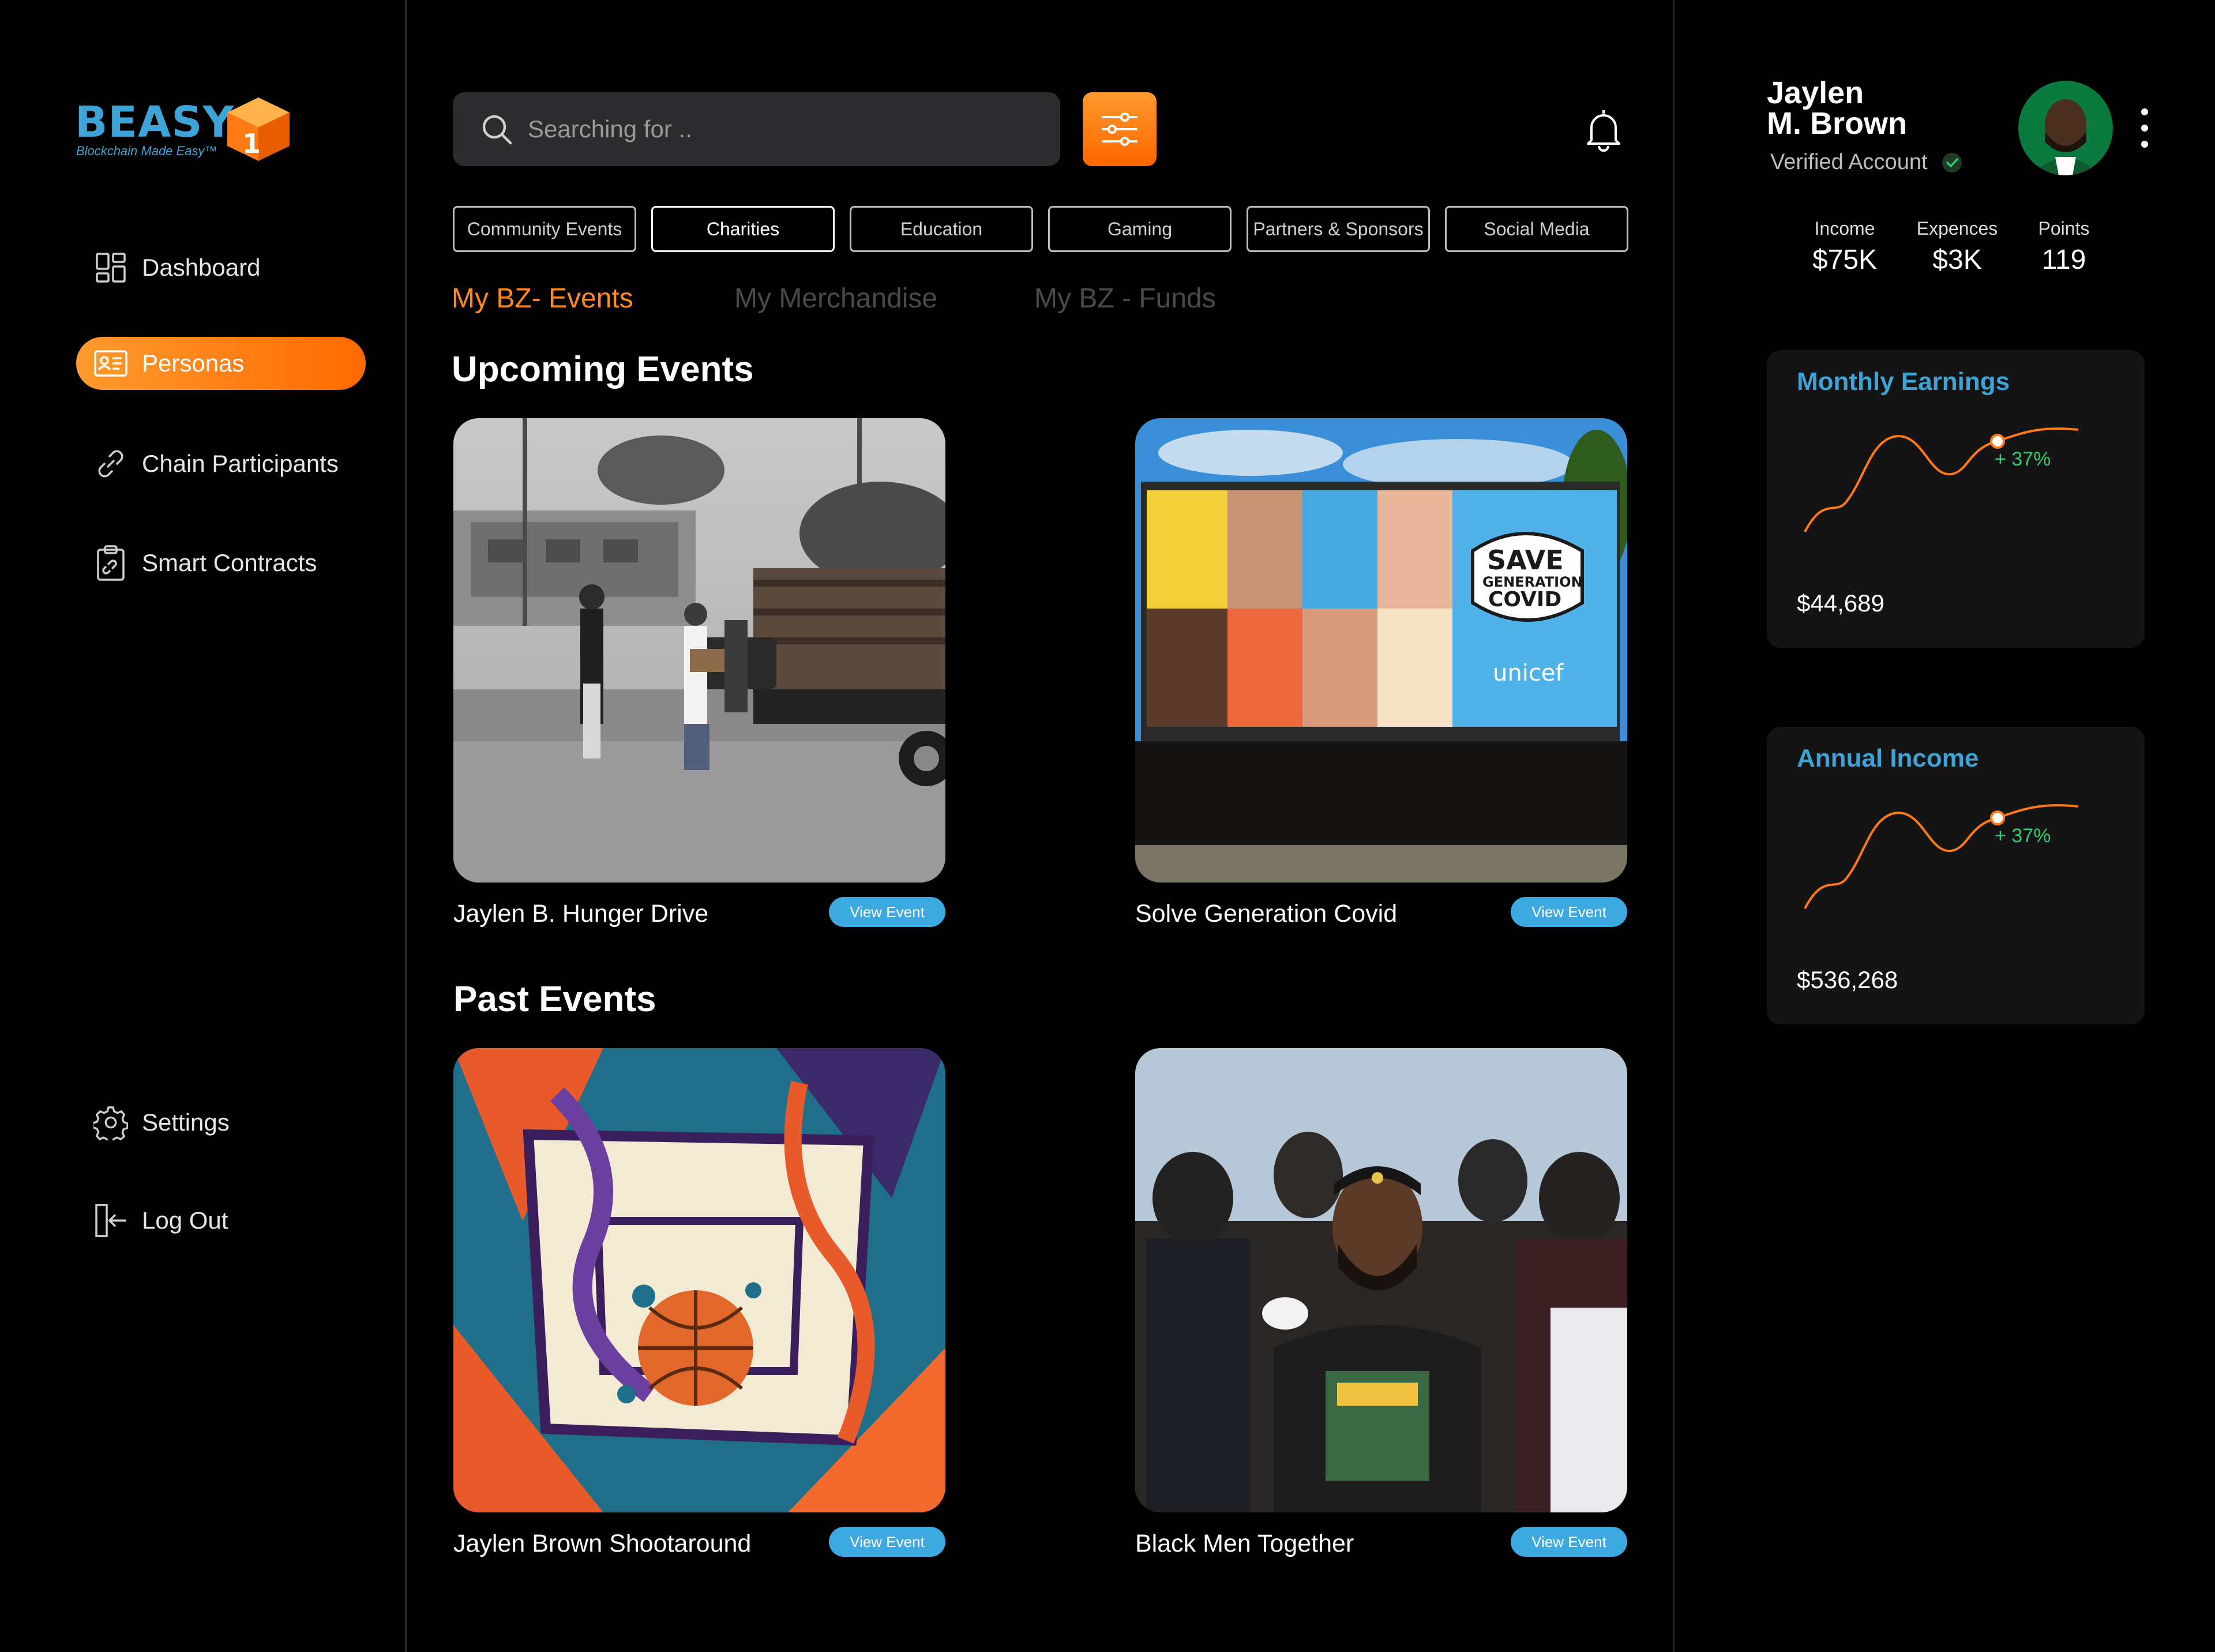  Describe the element at coordinates (251, 144) in the screenshot. I see `logo-badge: 1` at that location.